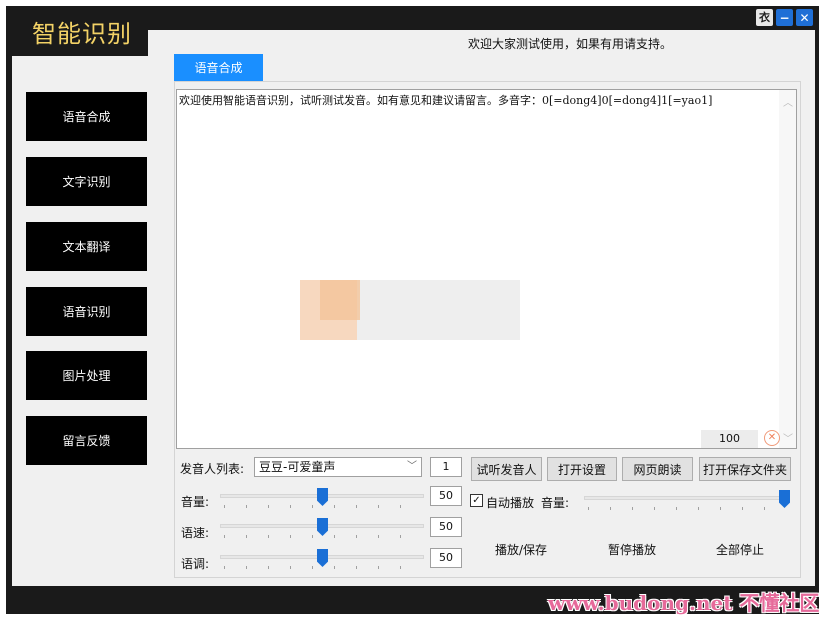 The width and height of the screenshot is (821, 618). What do you see at coordinates (218, 67) in the screenshot?
I see `tab-speech-synthesis: 语音合成` at bounding box center [218, 67].